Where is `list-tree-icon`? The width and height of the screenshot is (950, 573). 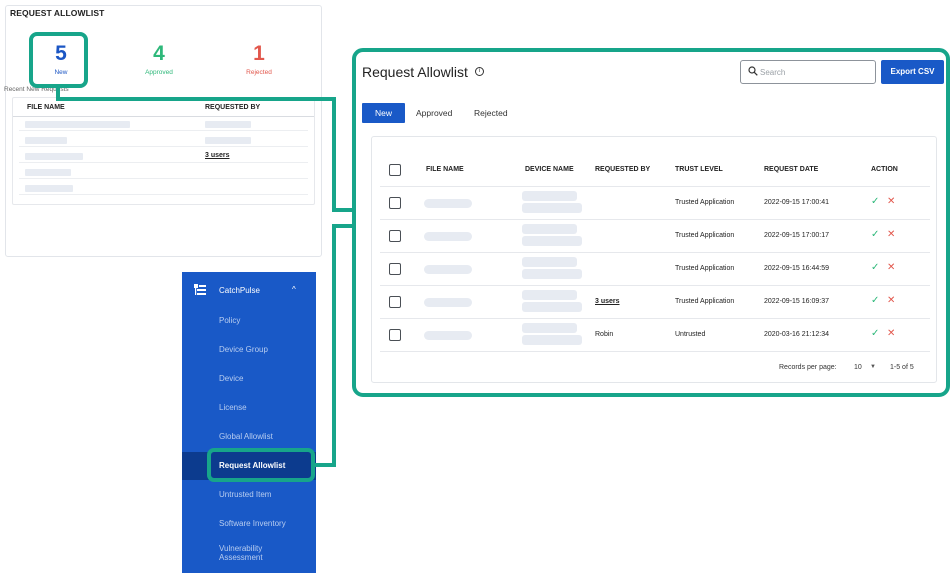
list-tree-icon is located at coordinates (200, 289).